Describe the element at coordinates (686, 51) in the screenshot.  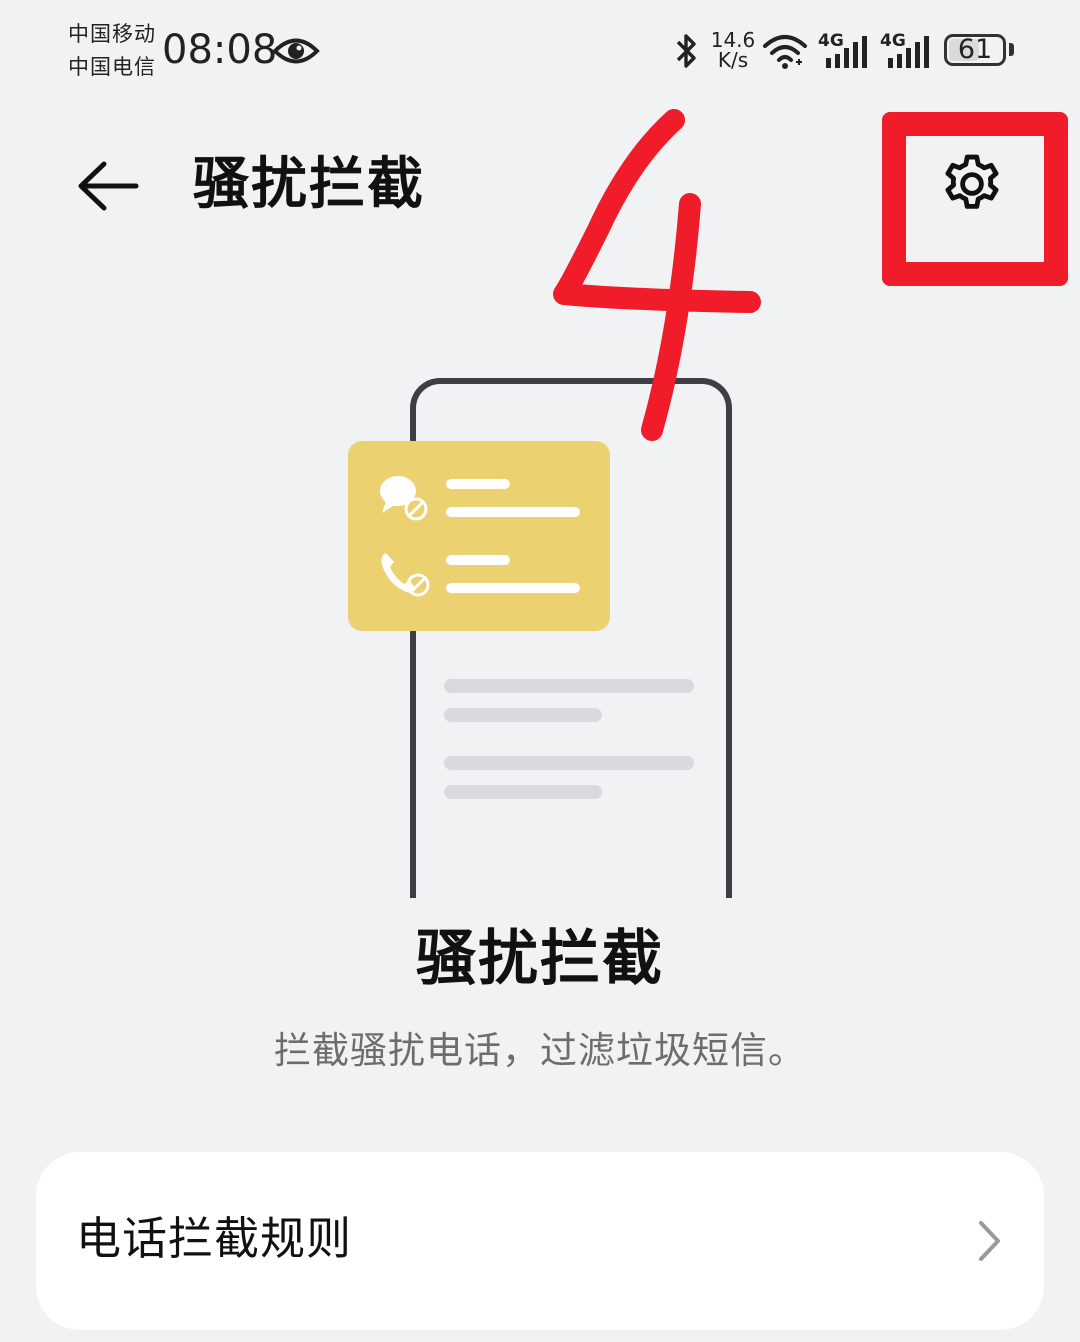
I see `bluetooth-icon` at that location.